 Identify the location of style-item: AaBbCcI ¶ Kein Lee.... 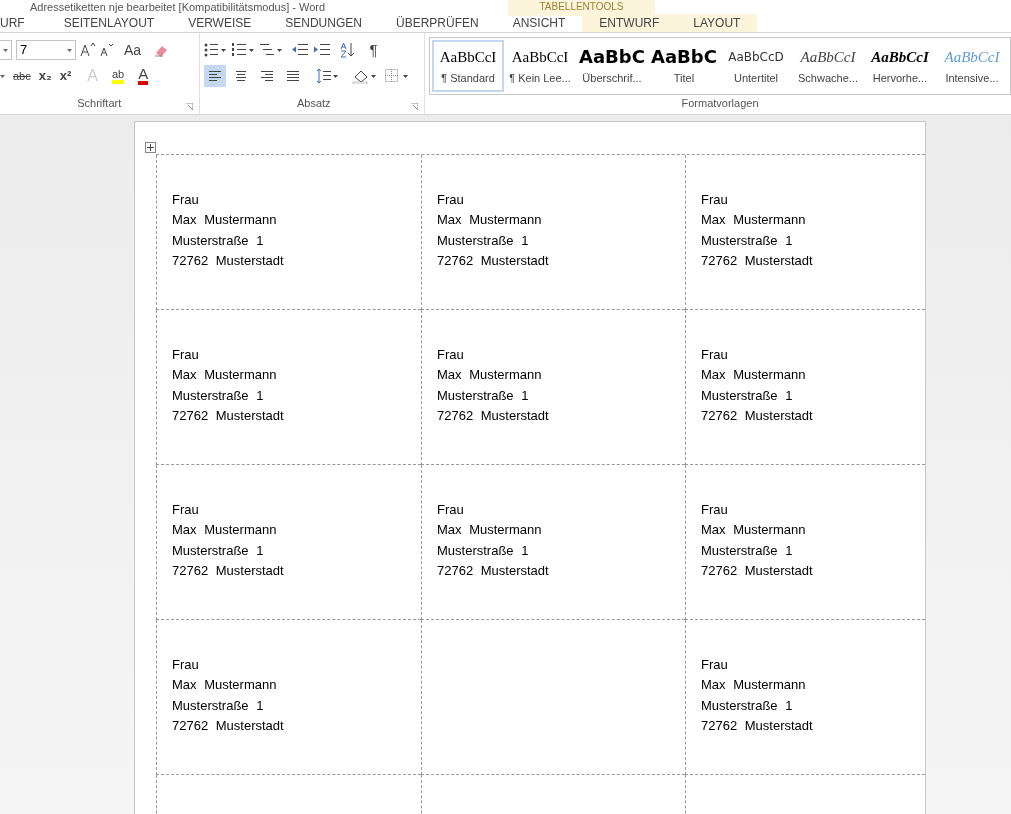
(540, 66).